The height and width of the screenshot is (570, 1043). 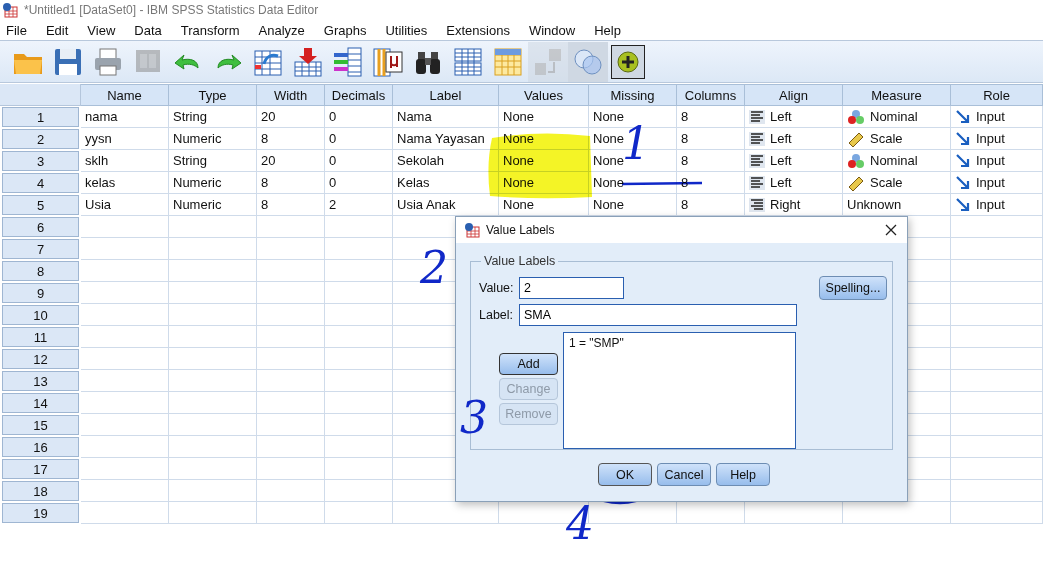 I want to click on column-header: Measure, so click(x=897, y=95).